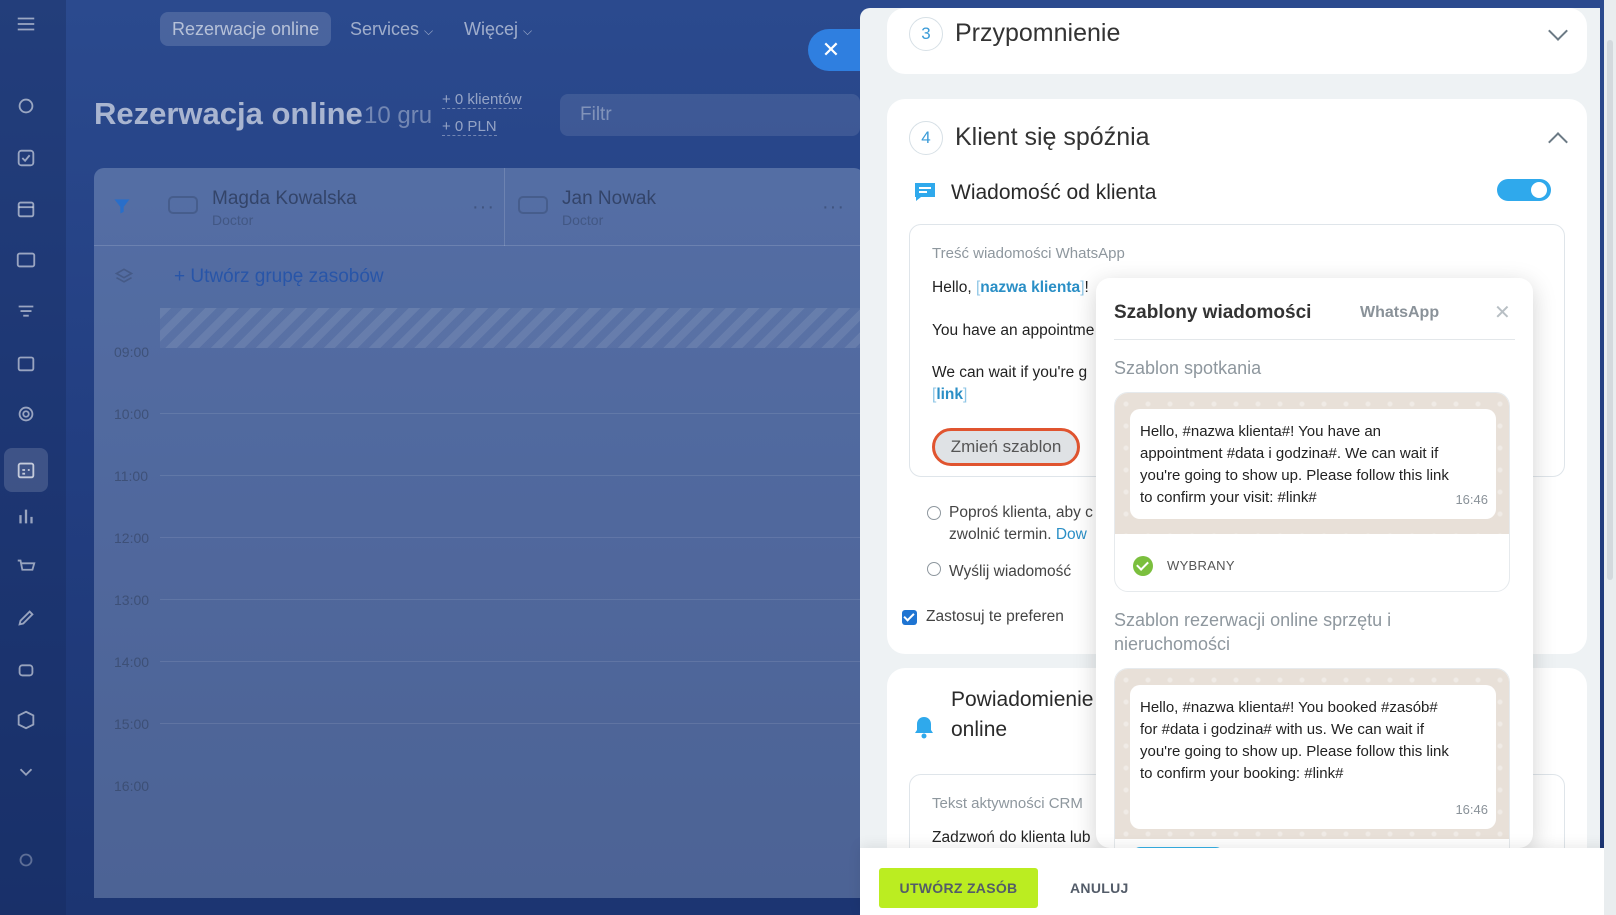 The height and width of the screenshot is (915, 1616). What do you see at coordinates (609, 198) in the screenshot?
I see `resource-name: Jan Nowak` at bounding box center [609, 198].